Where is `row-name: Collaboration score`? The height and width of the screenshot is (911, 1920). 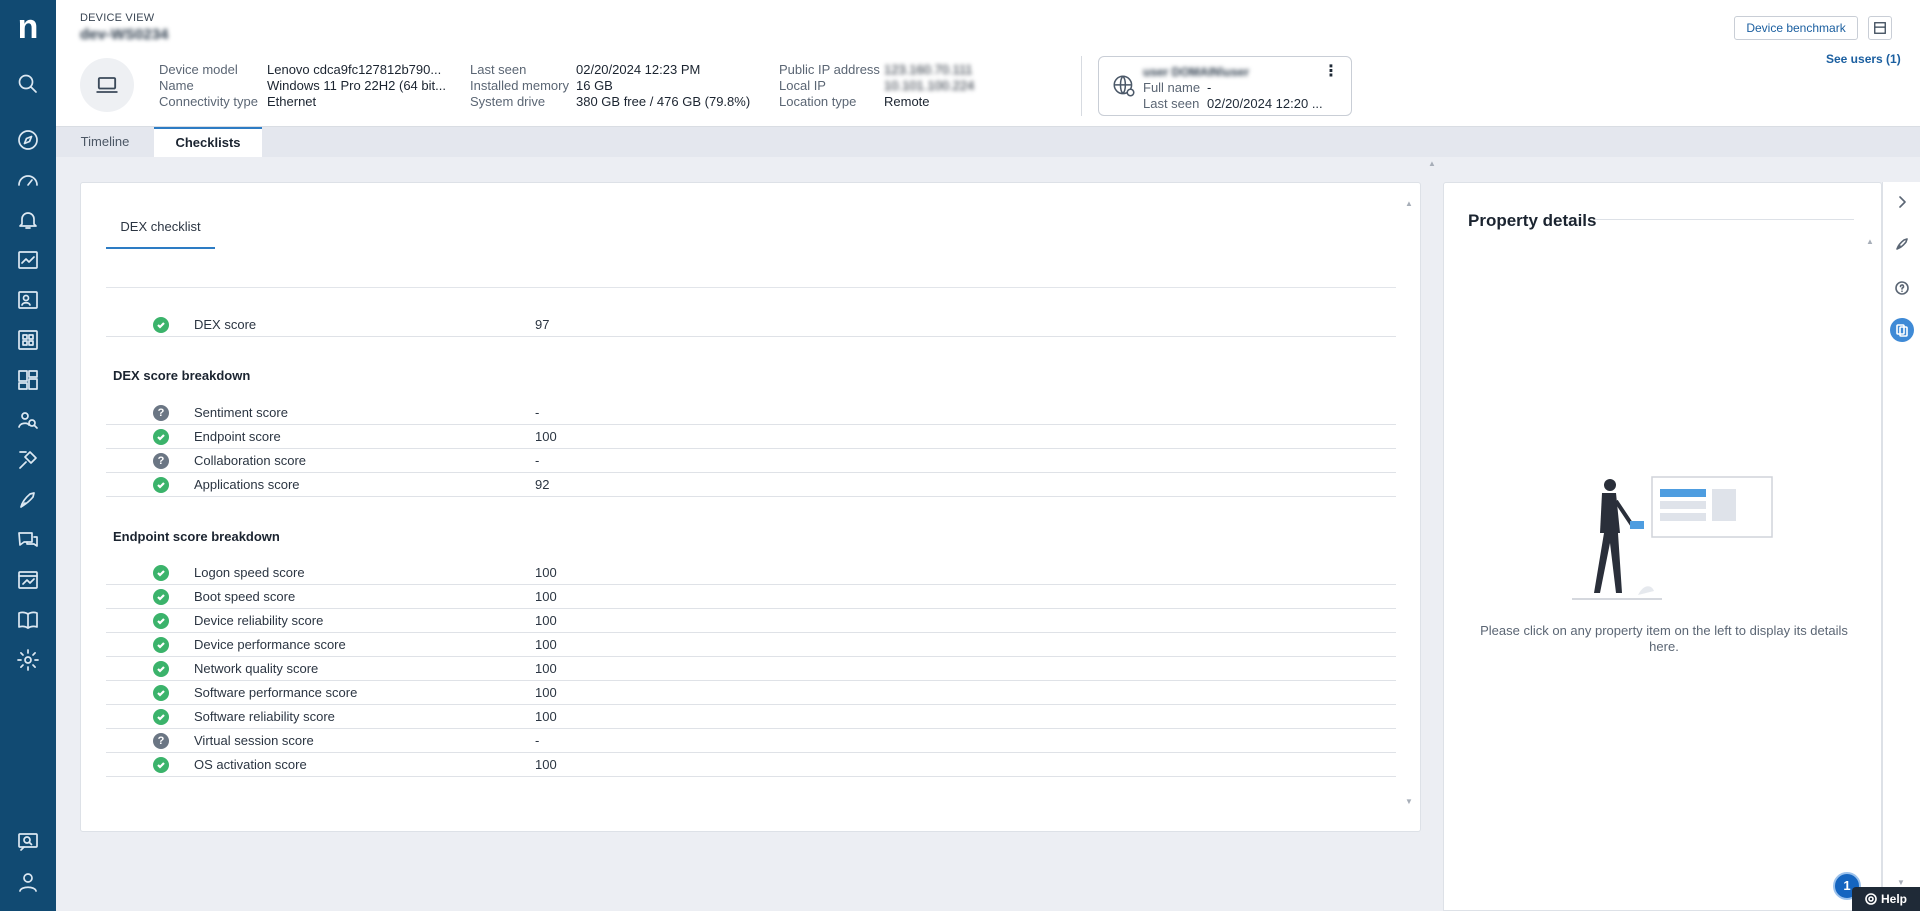
row-name: Collaboration score is located at coordinates (250, 460).